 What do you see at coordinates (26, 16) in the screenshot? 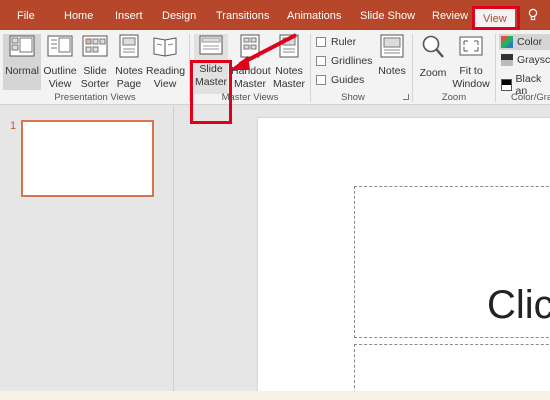
I see `tab-file: File` at bounding box center [26, 16].